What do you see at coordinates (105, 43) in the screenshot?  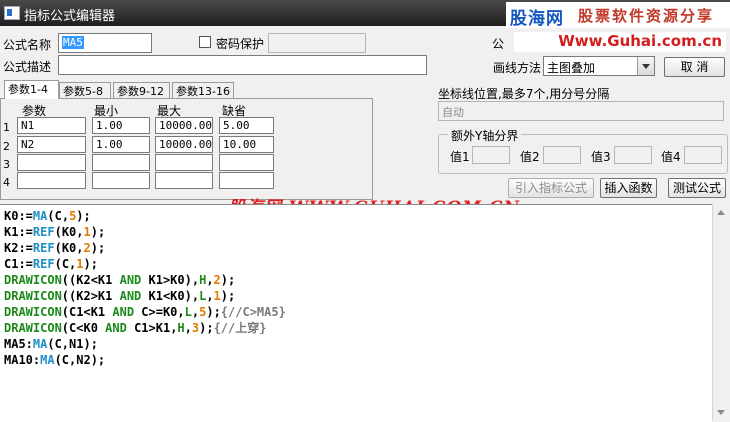 I see `formula-name-input: MA5` at bounding box center [105, 43].